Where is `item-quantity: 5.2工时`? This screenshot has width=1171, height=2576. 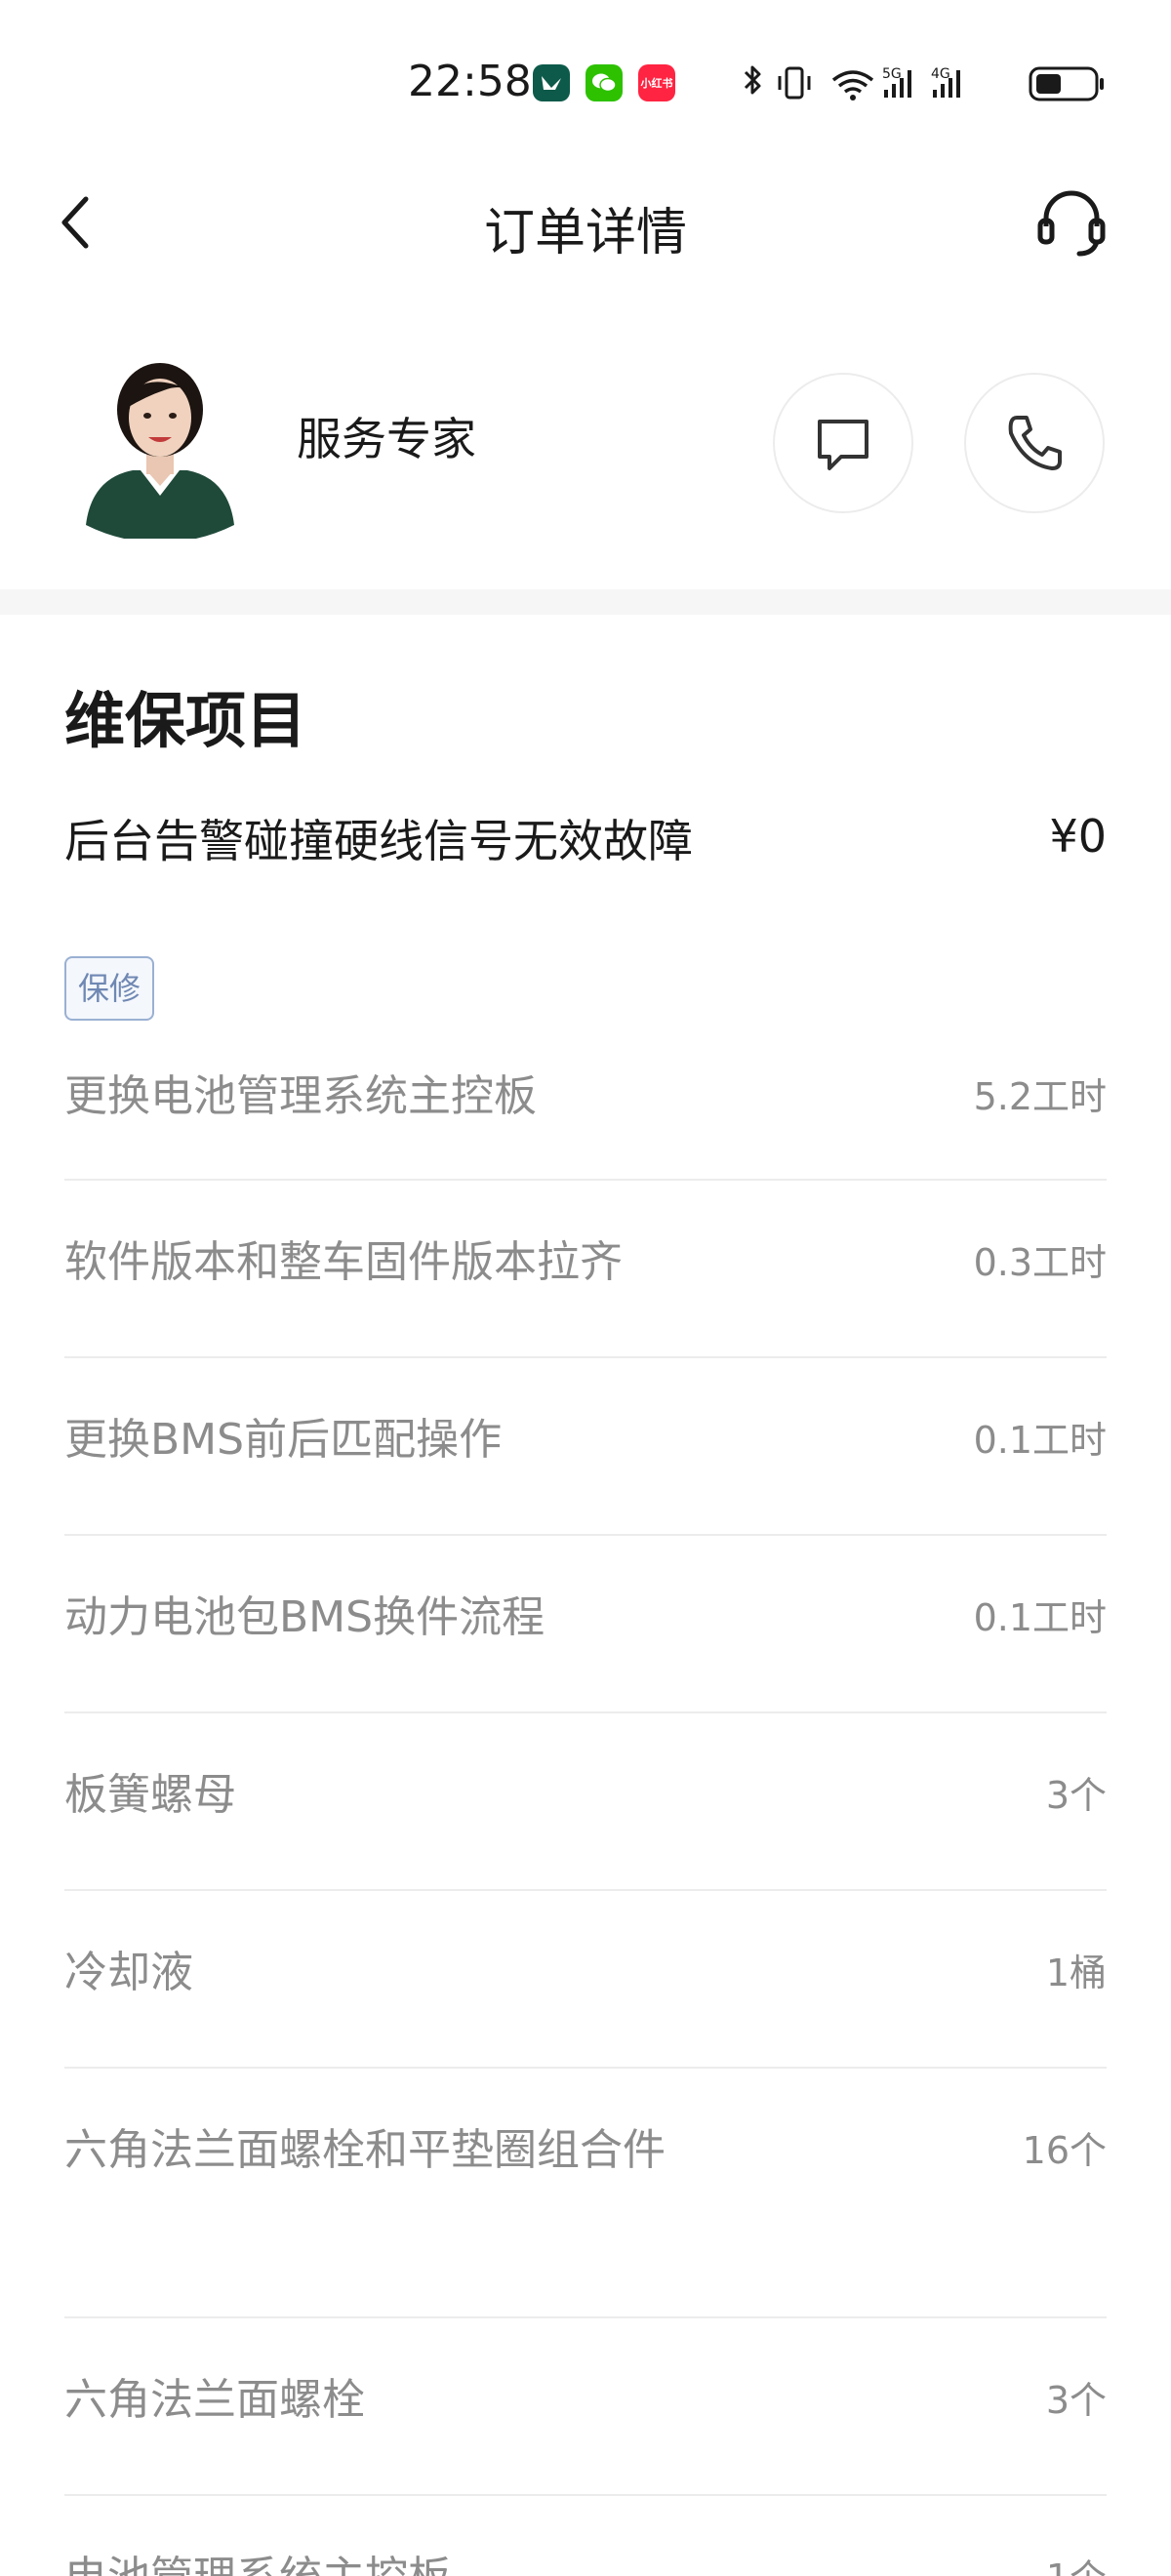
item-quantity: 5.2工时 is located at coordinates (1040, 1096).